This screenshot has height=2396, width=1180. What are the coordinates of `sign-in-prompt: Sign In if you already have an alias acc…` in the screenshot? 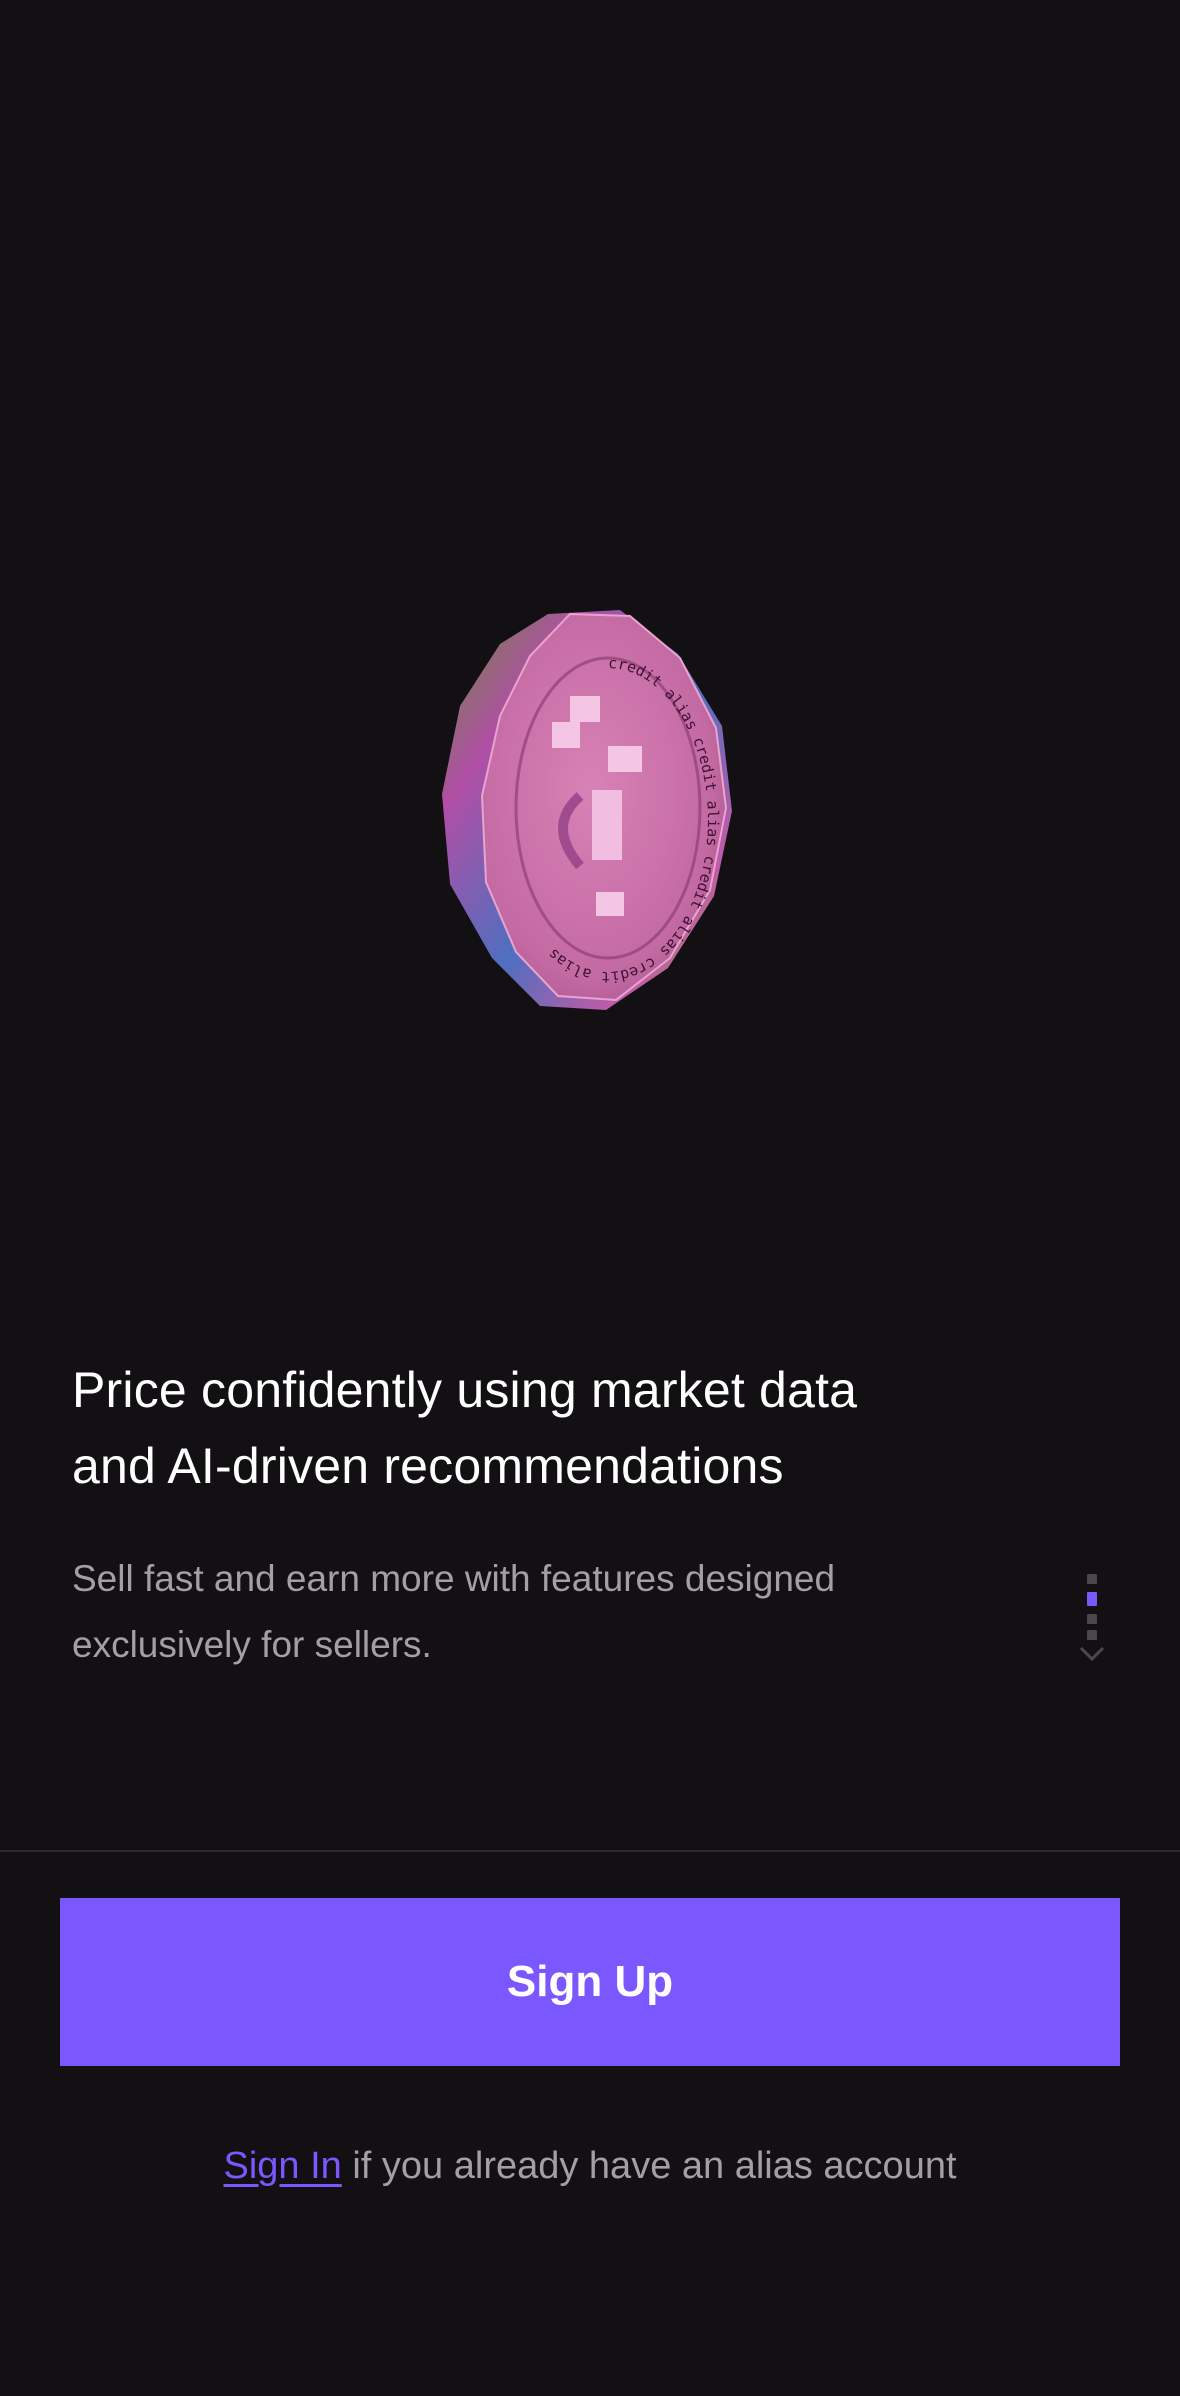 It's located at (590, 2166).